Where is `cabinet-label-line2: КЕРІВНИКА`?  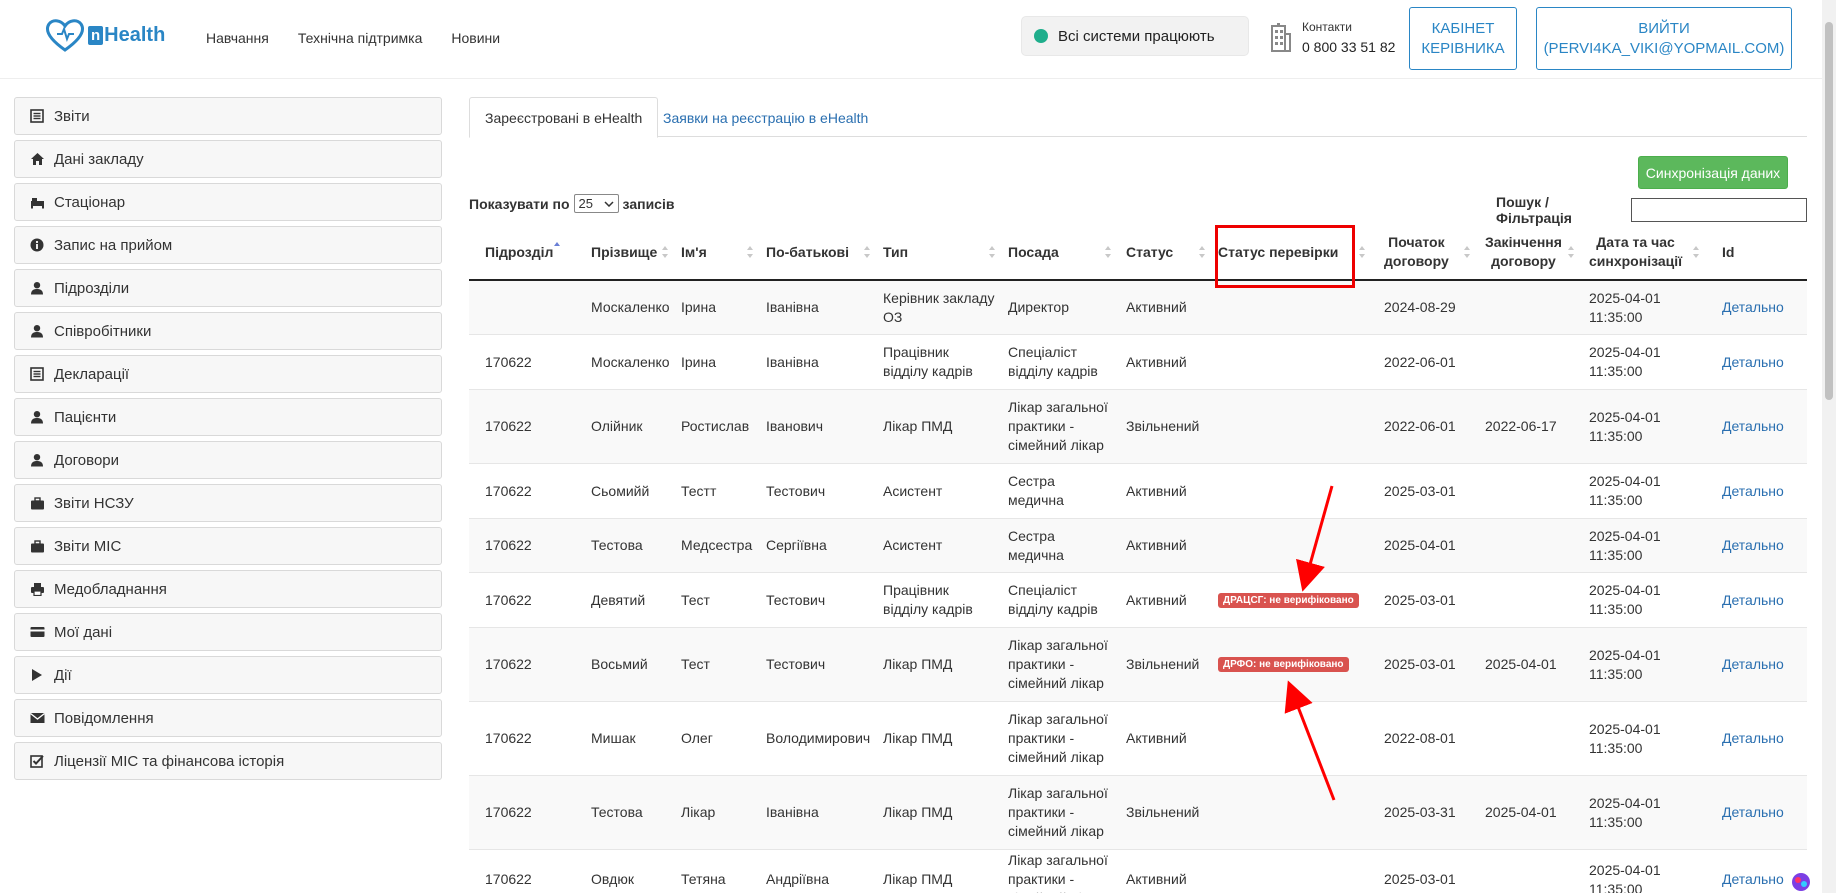
cabinet-label-line2: КЕРІВНИКА is located at coordinates (1463, 48).